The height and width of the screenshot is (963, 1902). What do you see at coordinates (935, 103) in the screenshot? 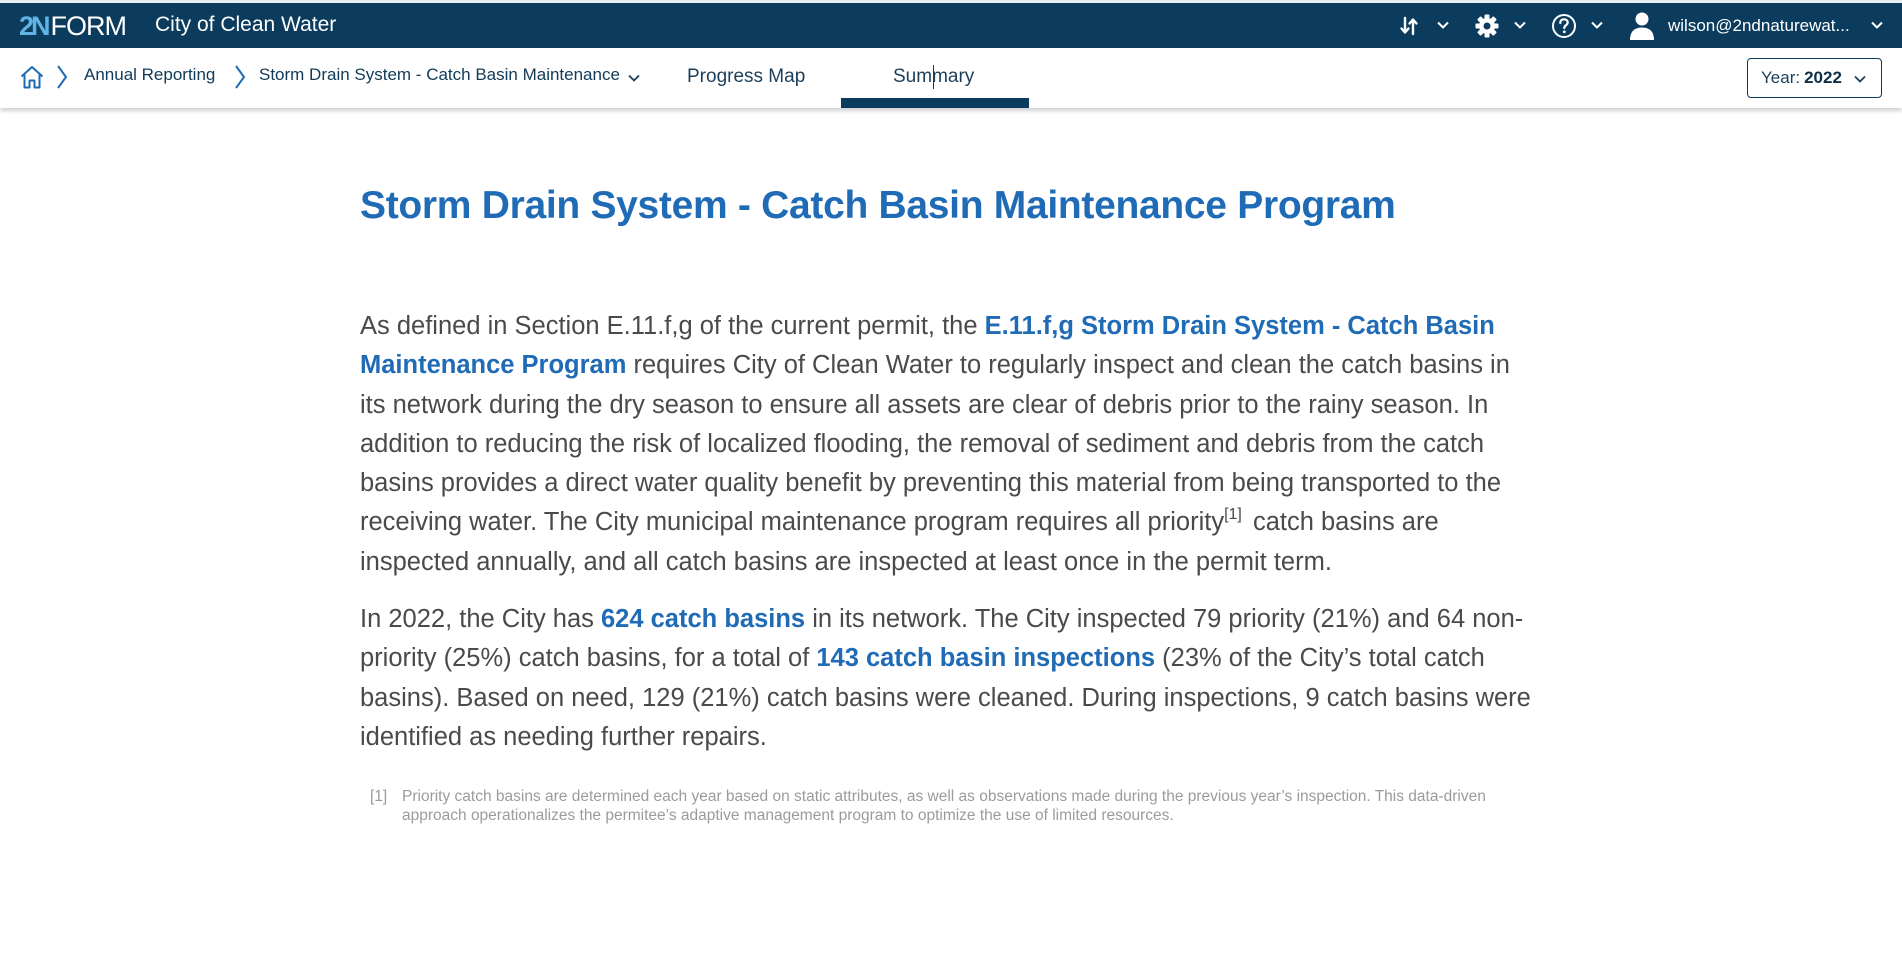
I see `active-tab-indicator` at bounding box center [935, 103].